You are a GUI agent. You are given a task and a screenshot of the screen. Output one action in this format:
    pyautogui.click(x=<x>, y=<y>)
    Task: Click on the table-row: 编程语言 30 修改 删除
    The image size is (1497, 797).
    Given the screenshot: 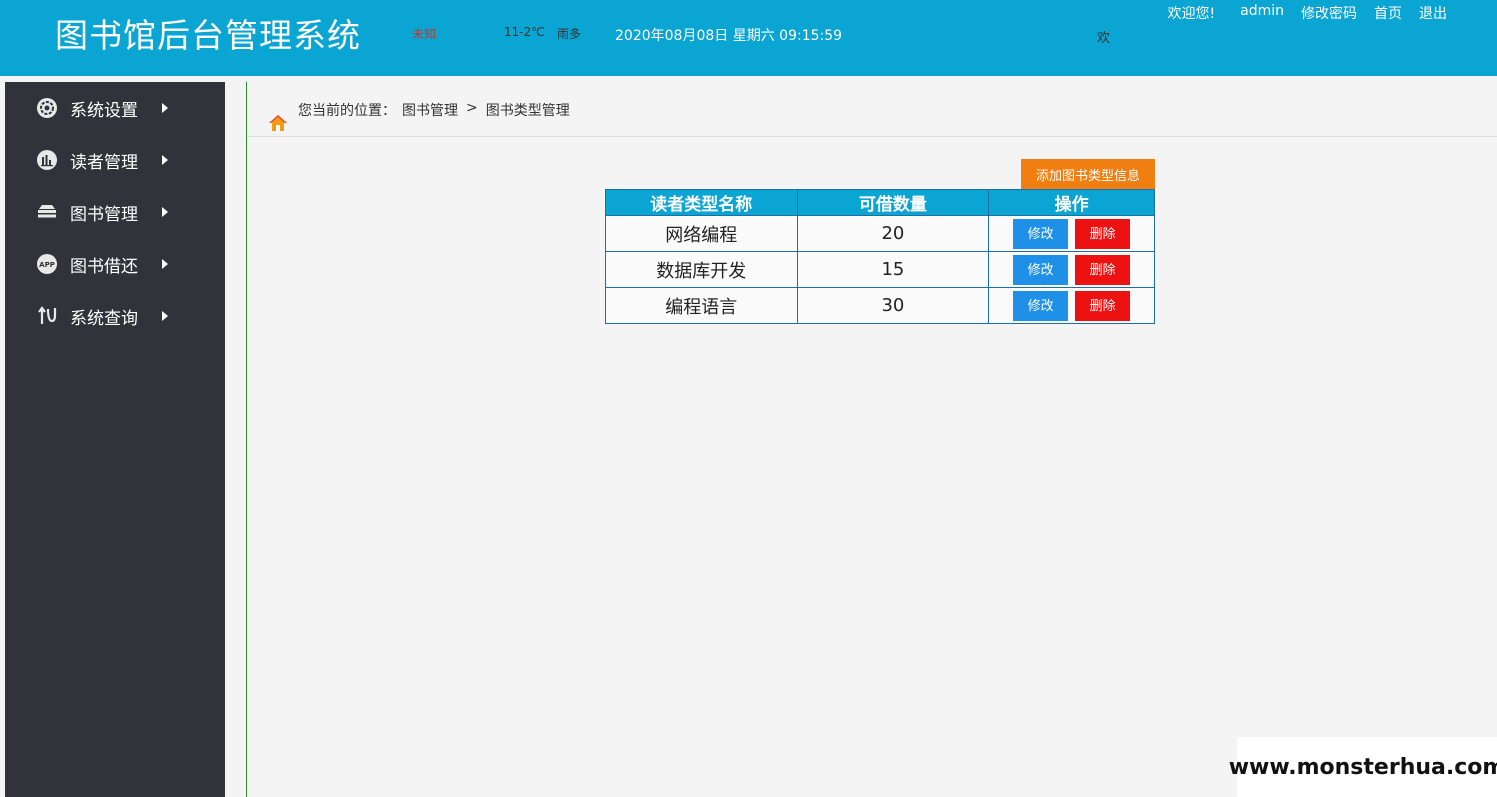 What is the action you would take?
    pyautogui.click(x=880, y=305)
    